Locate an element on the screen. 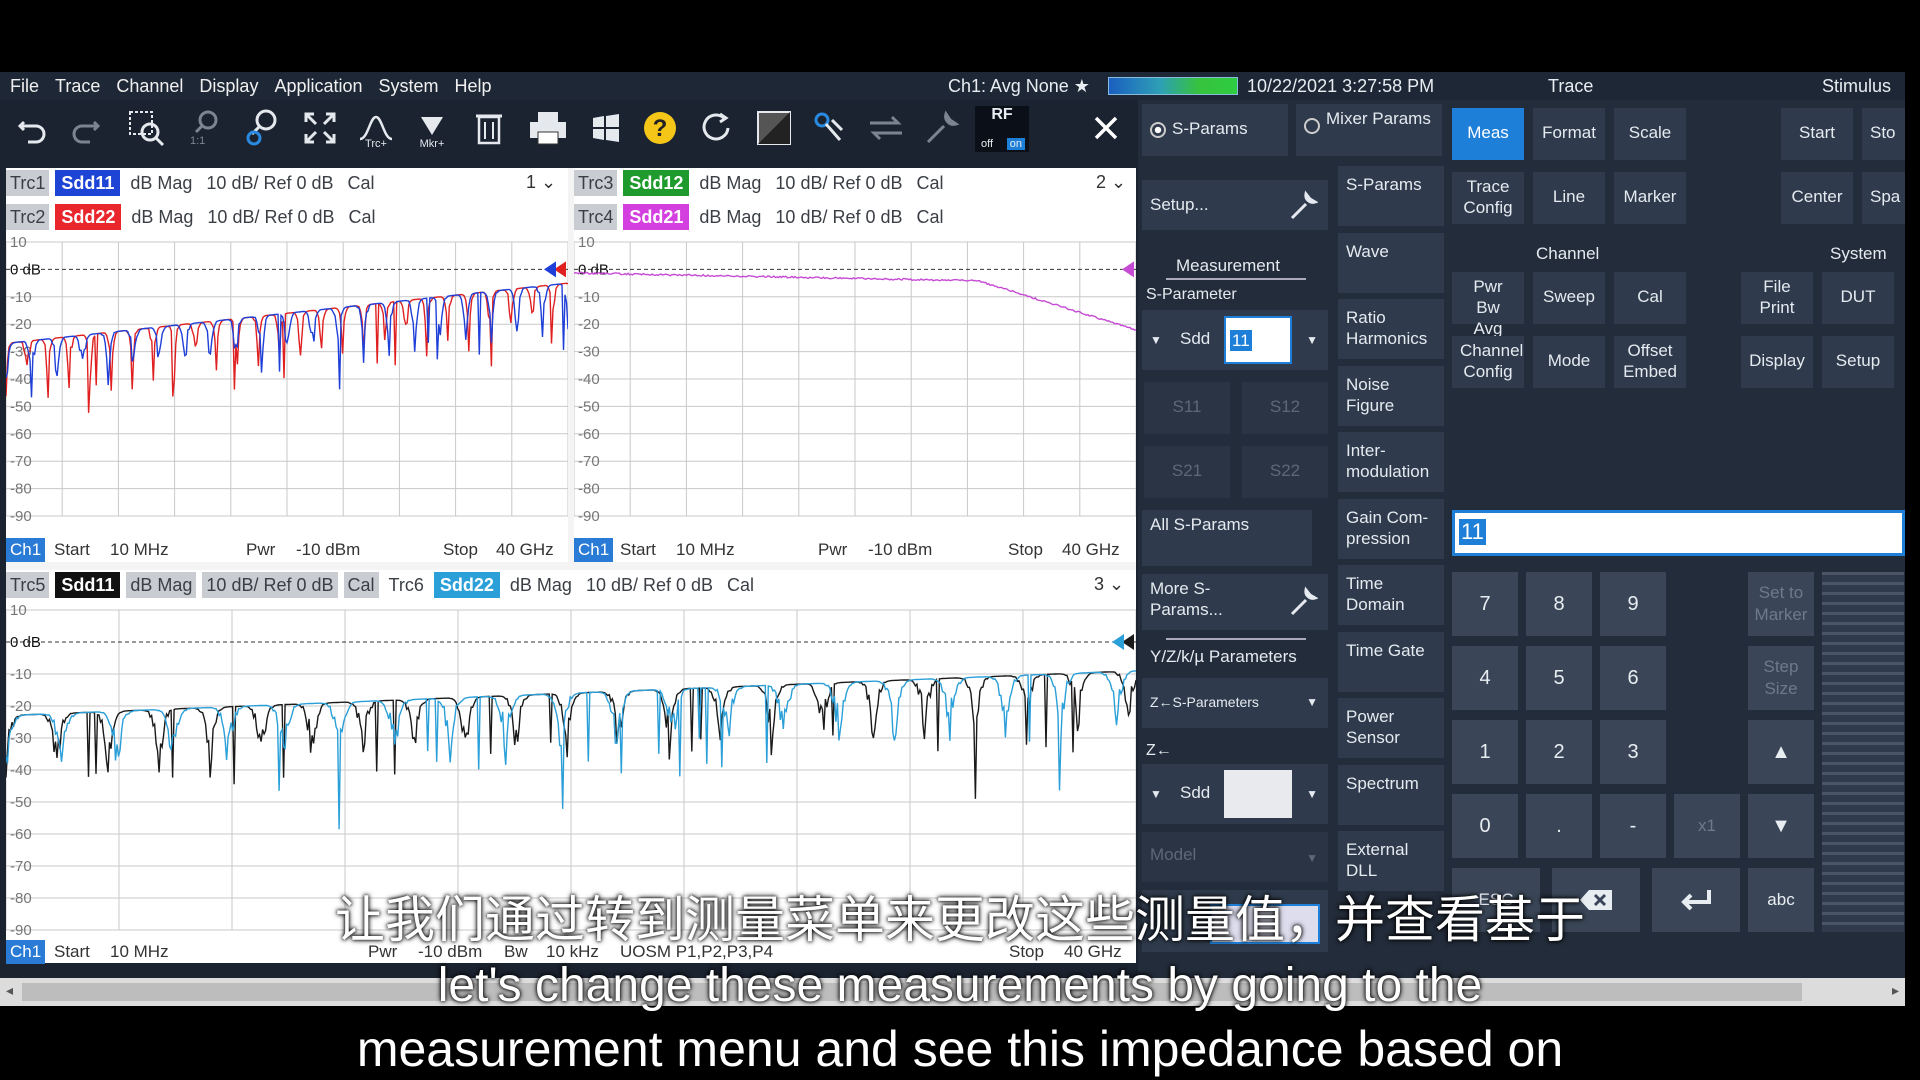  tools-icon is located at coordinates (942, 128).